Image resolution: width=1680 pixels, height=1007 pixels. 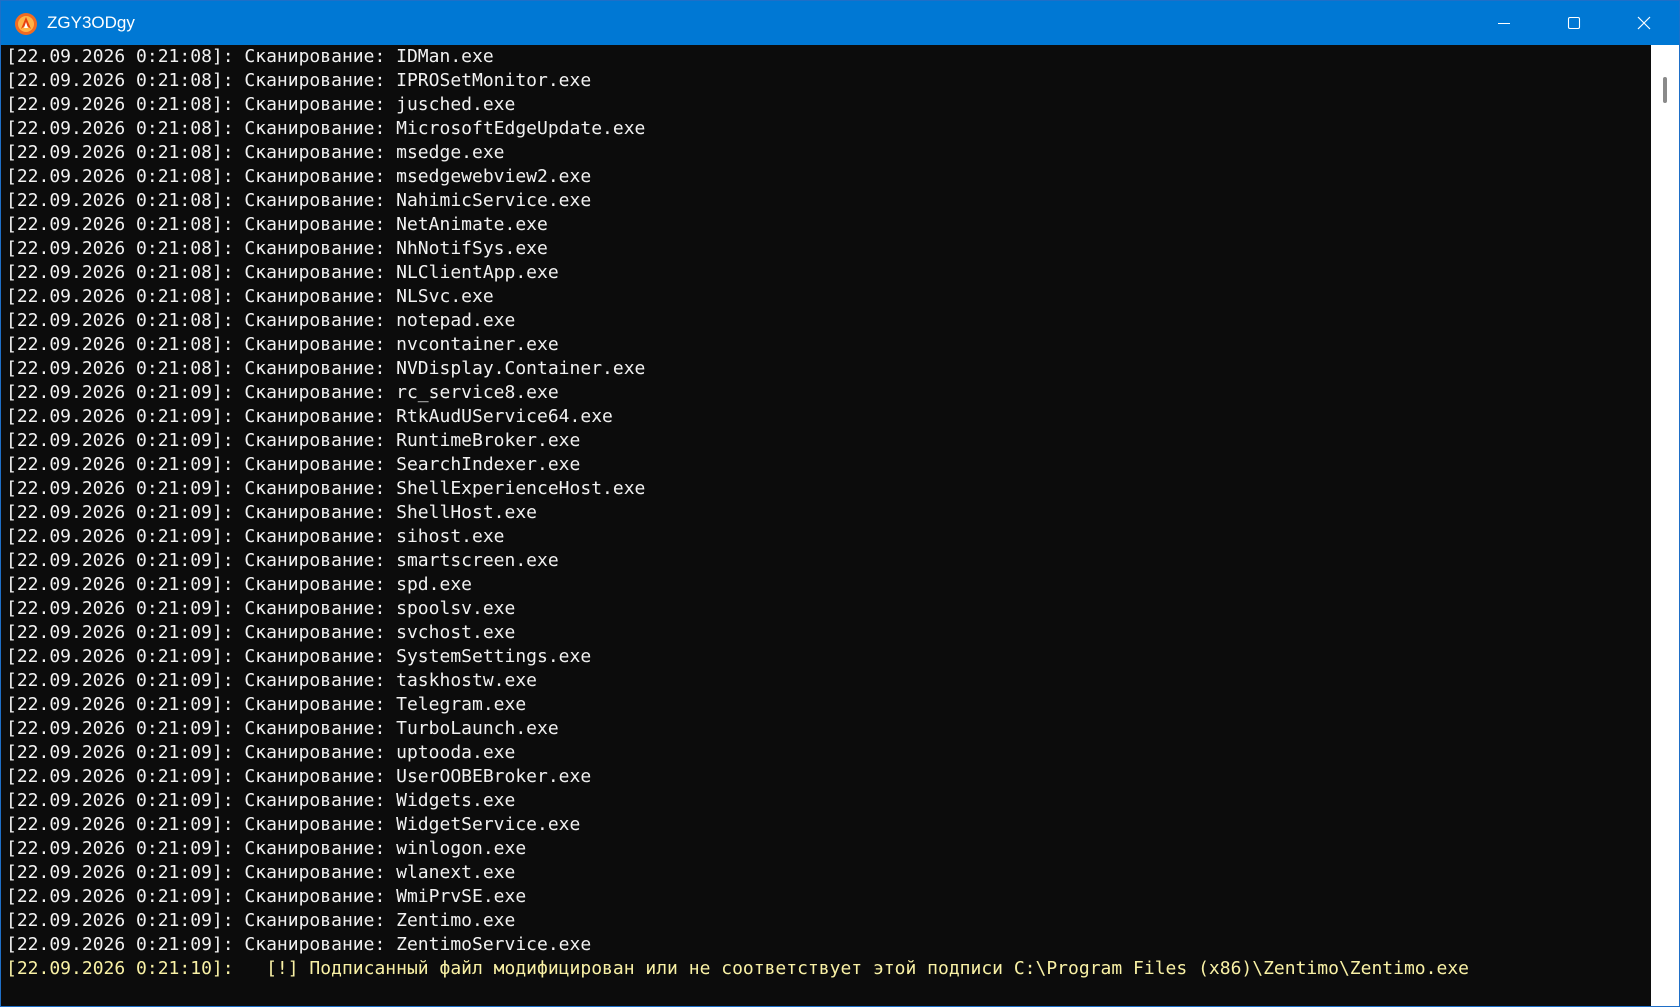 I want to click on maximize-icon, so click(x=1574, y=23).